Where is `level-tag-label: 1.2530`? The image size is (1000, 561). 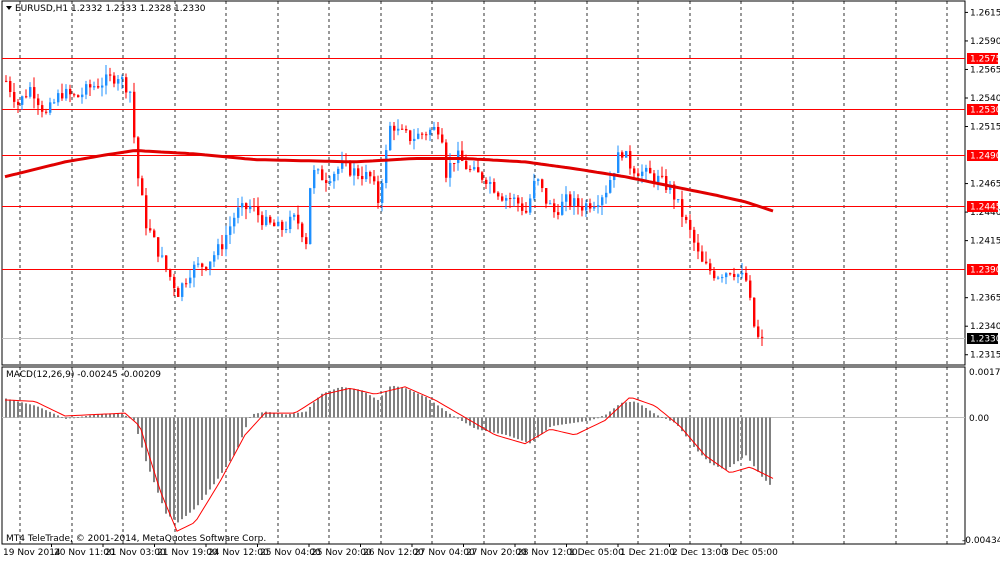 level-tag-label: 1.2530 is located at coordinates (985, 111).